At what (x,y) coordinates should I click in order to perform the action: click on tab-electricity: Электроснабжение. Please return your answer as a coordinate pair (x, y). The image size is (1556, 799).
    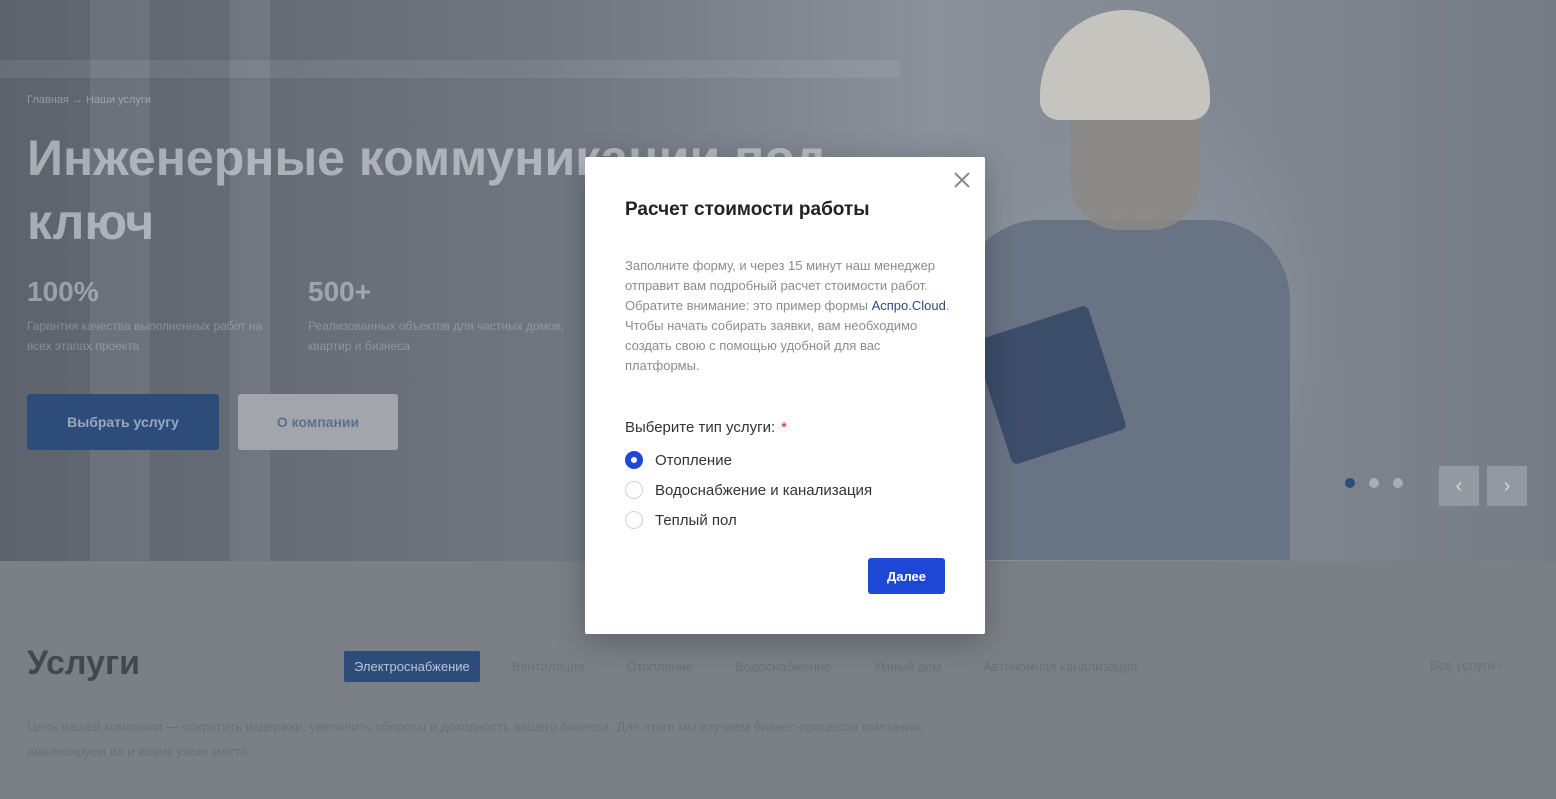
    Looking at the image, I should click on (412, 666).